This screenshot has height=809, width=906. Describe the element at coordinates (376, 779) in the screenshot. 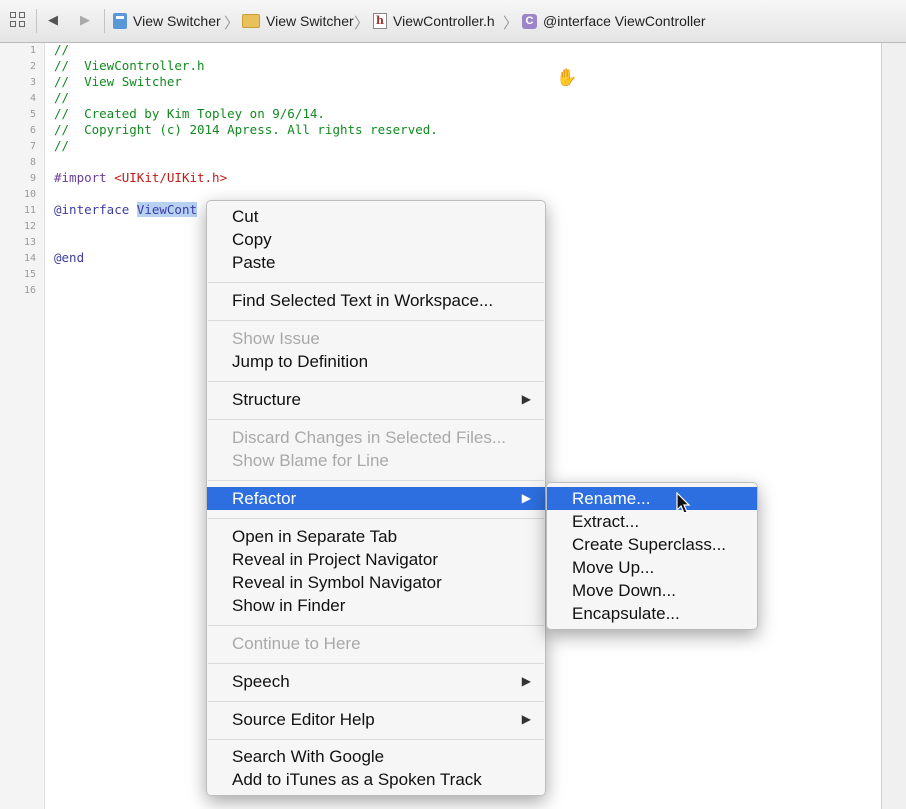

I see `menu-item-add-to-itunes: Add to iTunes as a Spoken Track` at that location.